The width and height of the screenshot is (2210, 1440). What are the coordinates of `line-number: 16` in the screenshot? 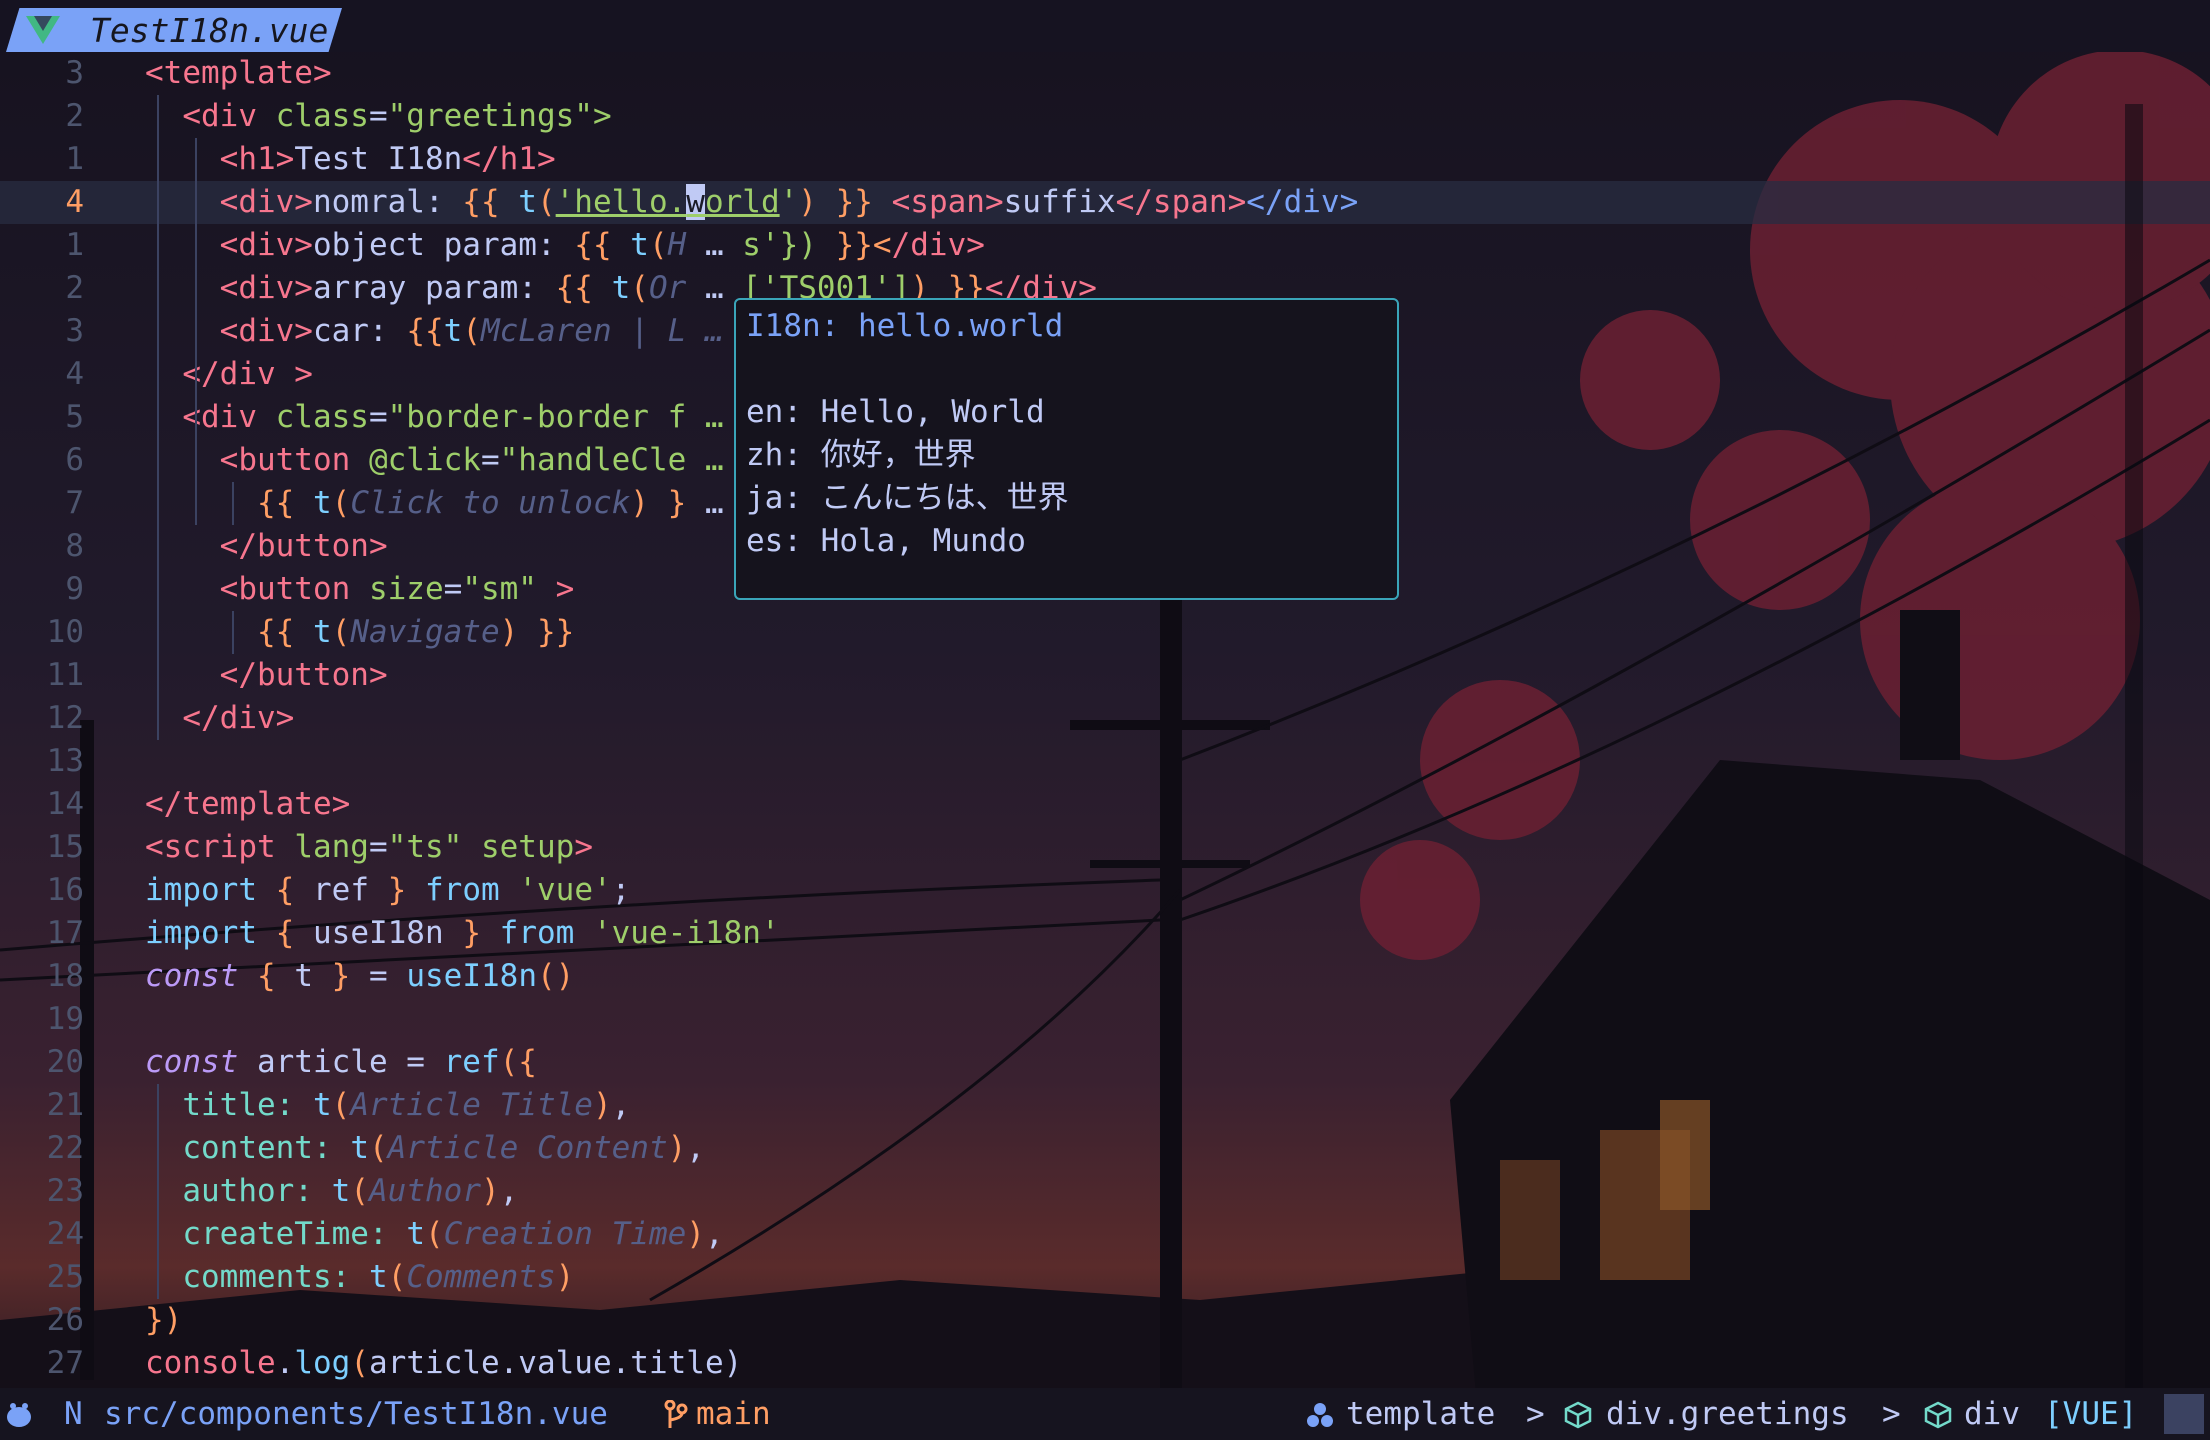 It's located at (65, 890).